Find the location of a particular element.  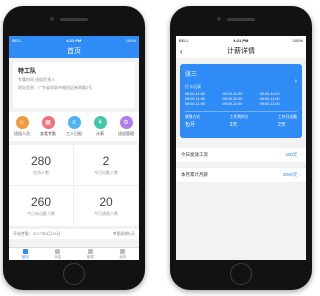

back-icon: ‹ is located at coordinates (181, 51).